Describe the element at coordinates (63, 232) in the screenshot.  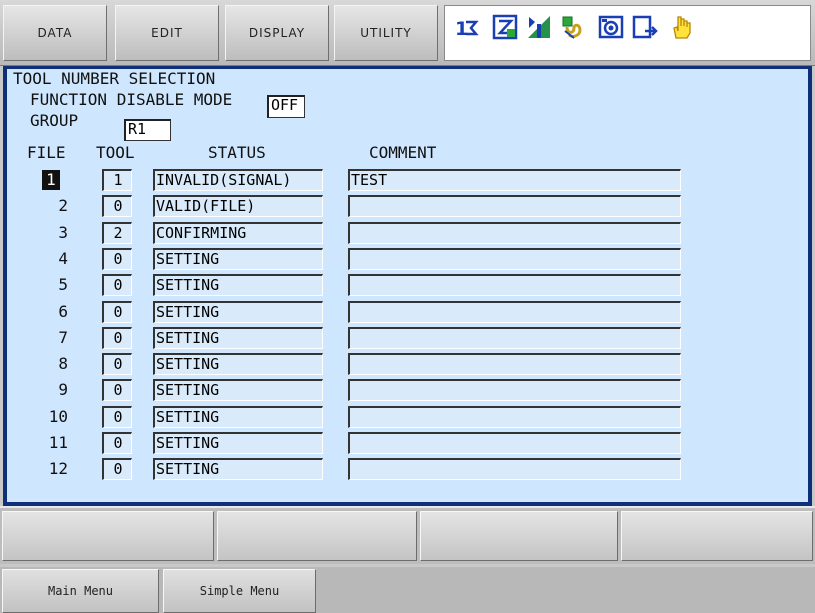
I see `row-file-number: 3` at that location.